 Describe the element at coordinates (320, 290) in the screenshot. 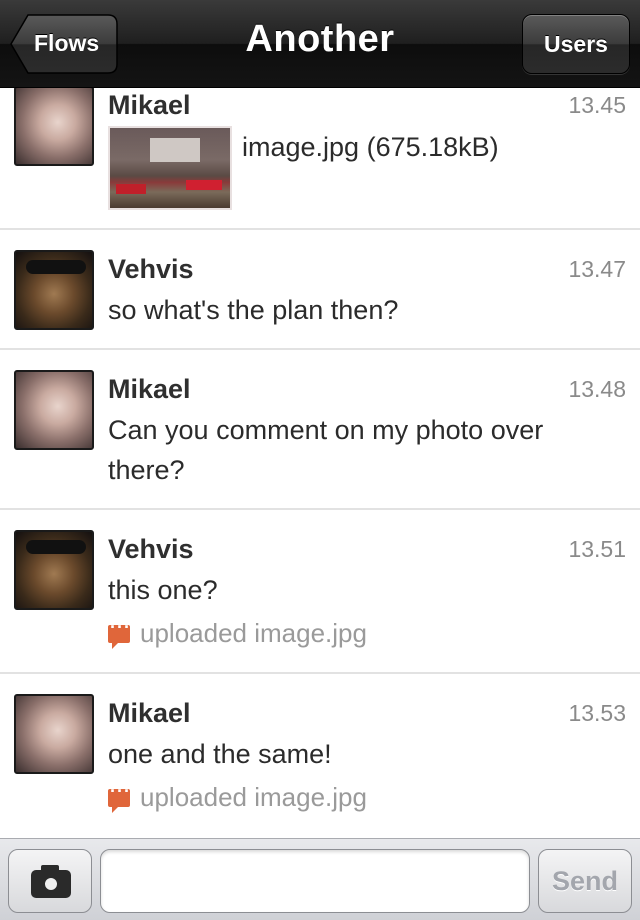

I see `message-item: Vehvis 13.47 so what's the plan then?` at that location.